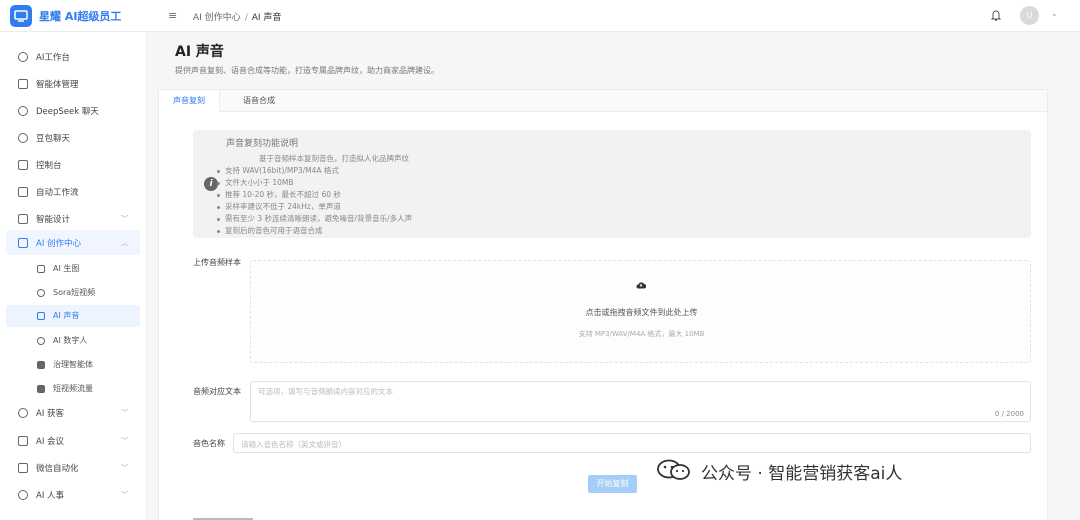 The image size is (1080, 520). What do you see at coordinates (172, 15) in the screenshot?
I see `hamburger-icon: ≡` at bounding box center [172, 15].